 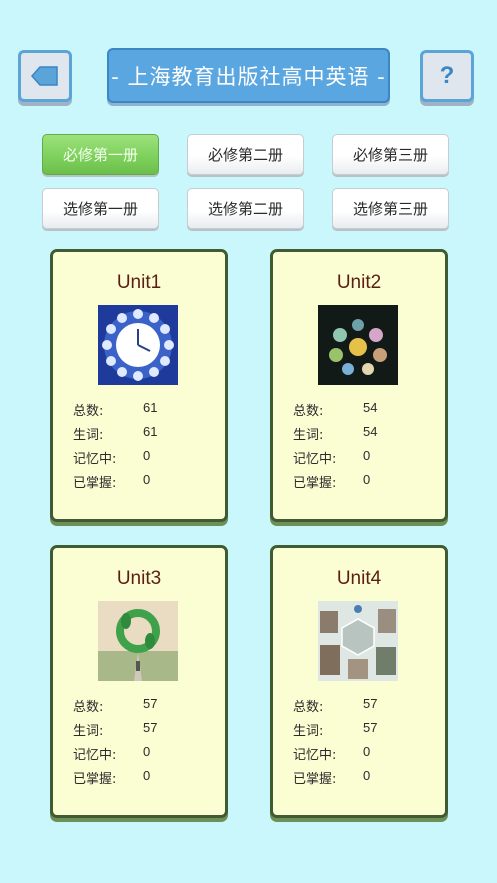 I want to click on footprint-recycle-image, so click(x=138, y=641).